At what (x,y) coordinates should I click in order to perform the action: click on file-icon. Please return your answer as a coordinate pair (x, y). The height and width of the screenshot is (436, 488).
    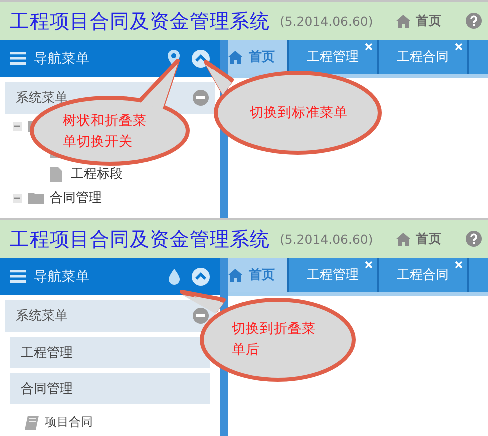
    Looking at the image, I should click on (56, 174).